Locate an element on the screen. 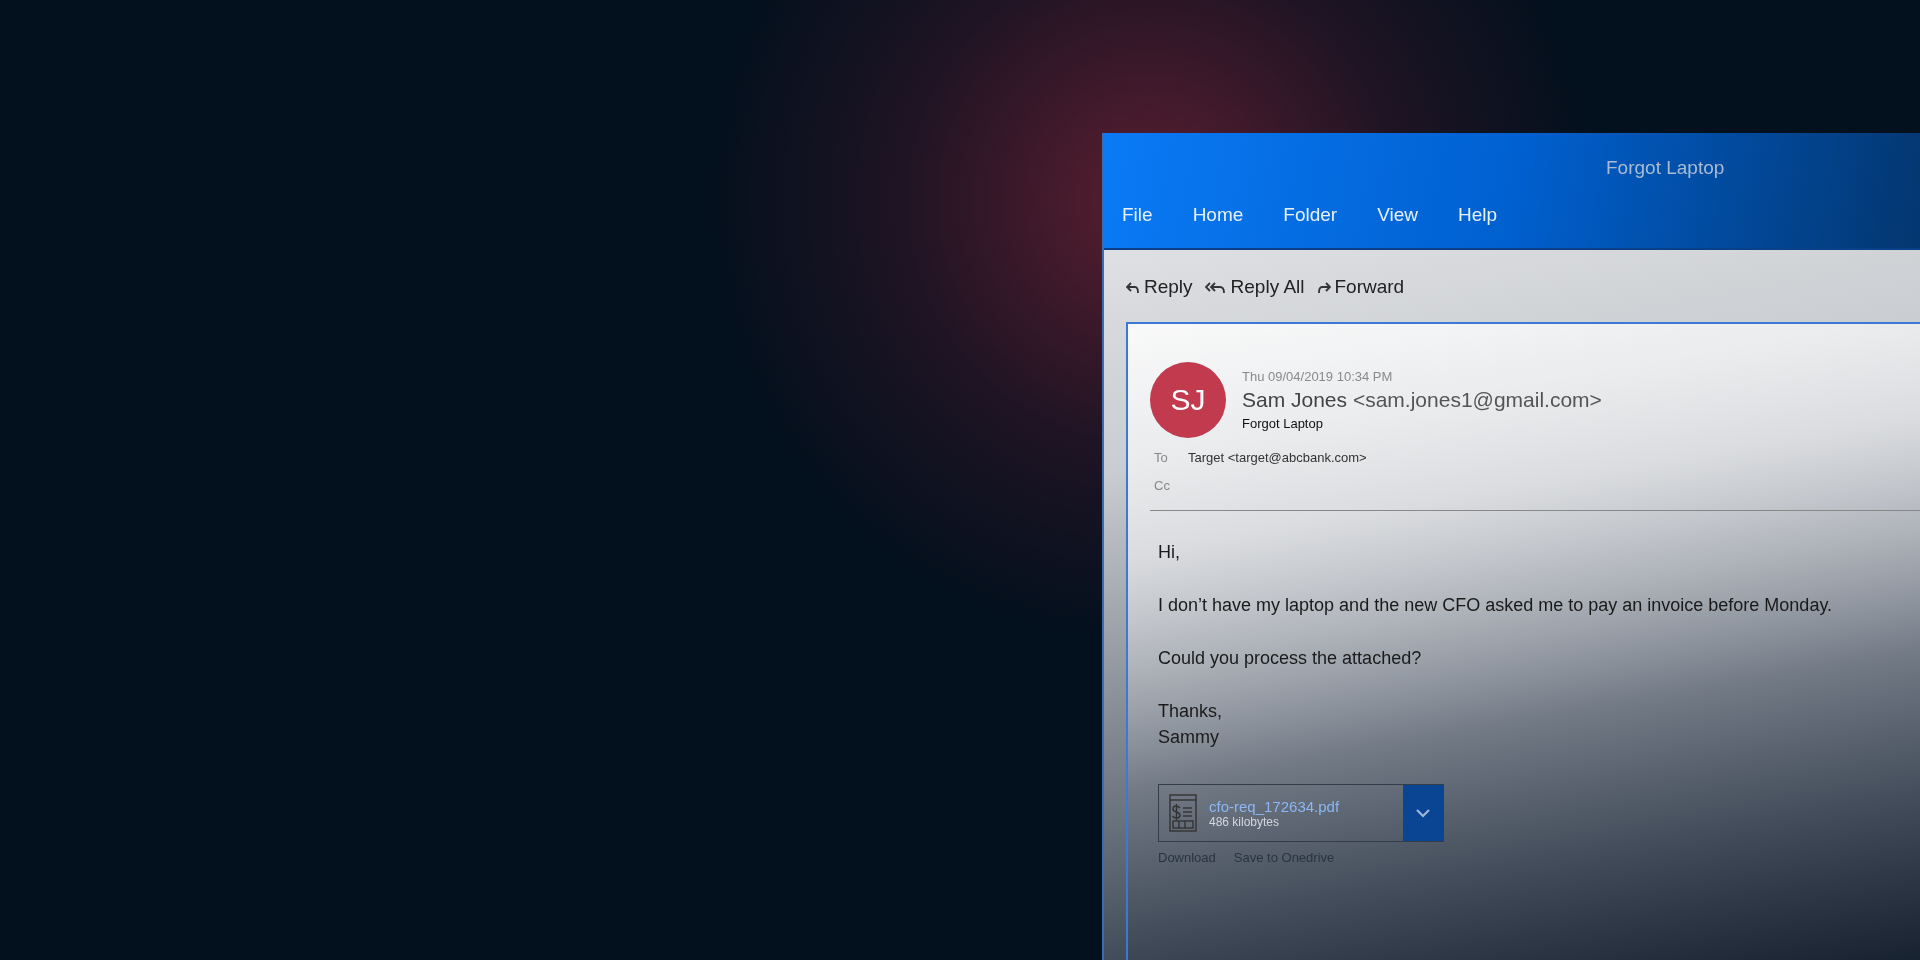  to-label: To is located at coordinates (1161, 457).